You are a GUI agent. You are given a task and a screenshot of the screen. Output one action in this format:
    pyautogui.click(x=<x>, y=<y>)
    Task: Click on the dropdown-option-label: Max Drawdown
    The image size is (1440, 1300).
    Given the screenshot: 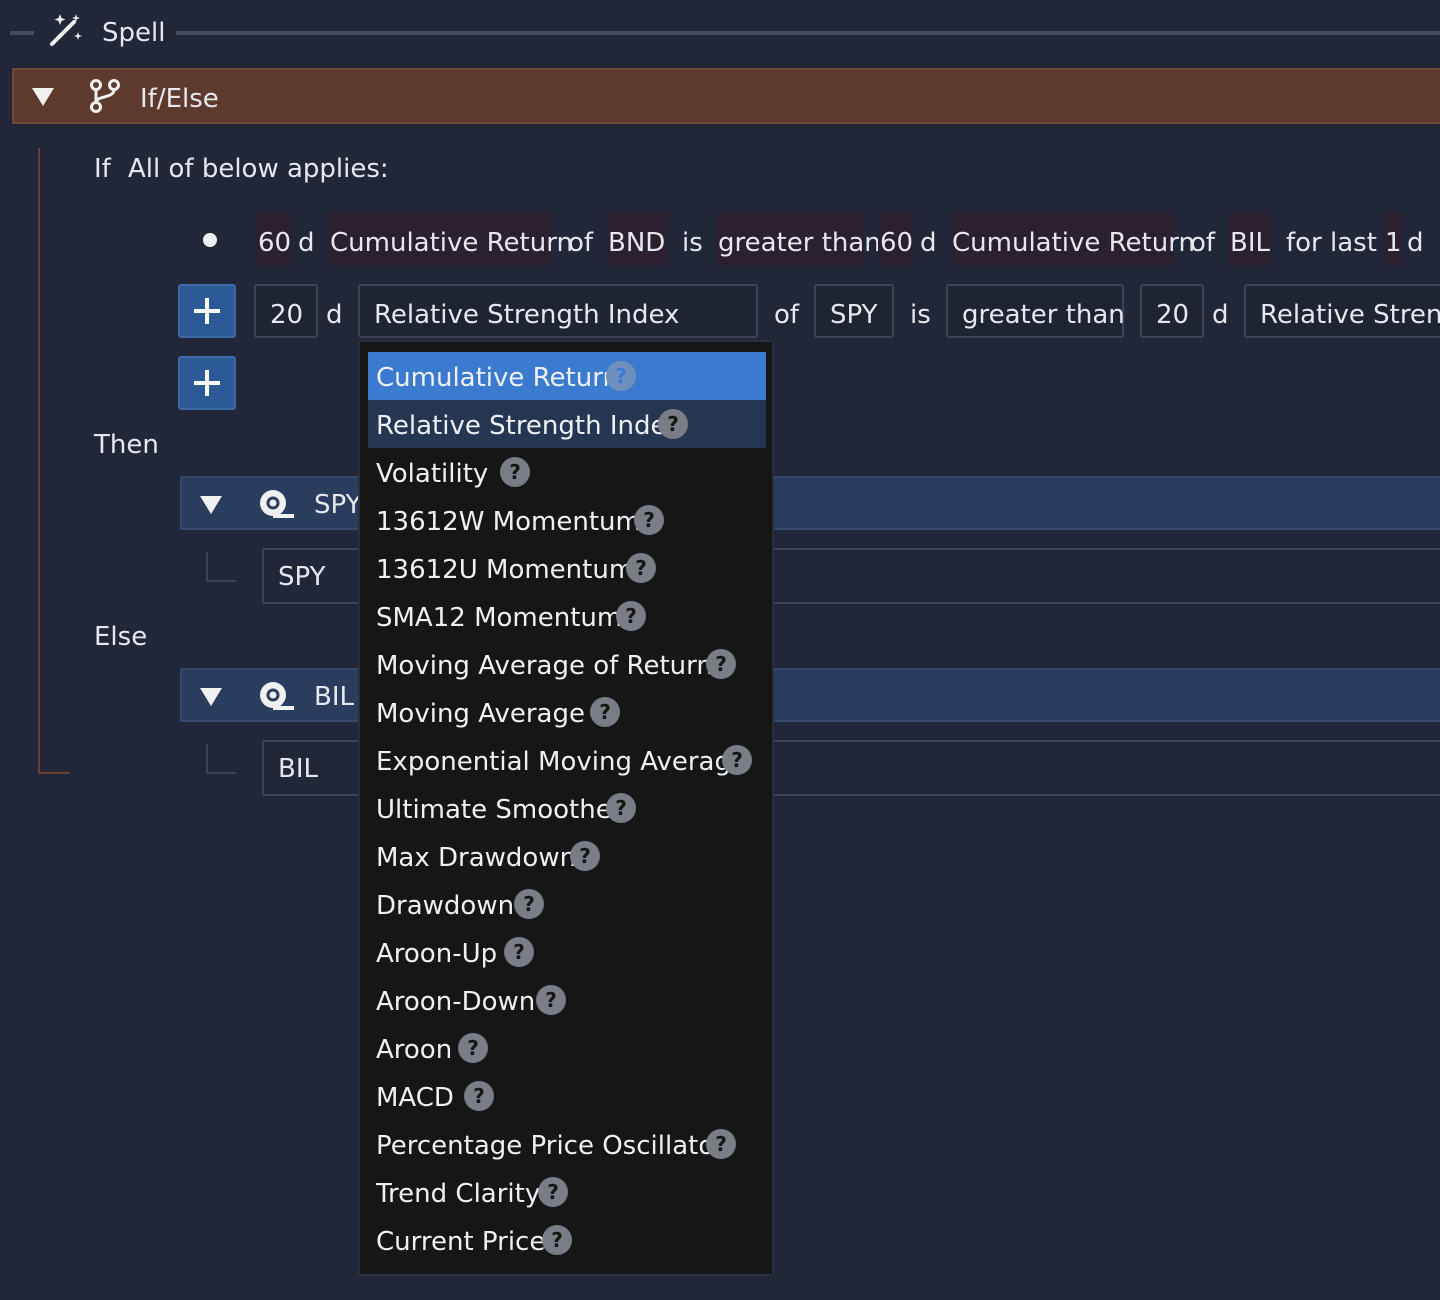 What is the action you would take?
    pyautogui.click(x=476, y=858)
    